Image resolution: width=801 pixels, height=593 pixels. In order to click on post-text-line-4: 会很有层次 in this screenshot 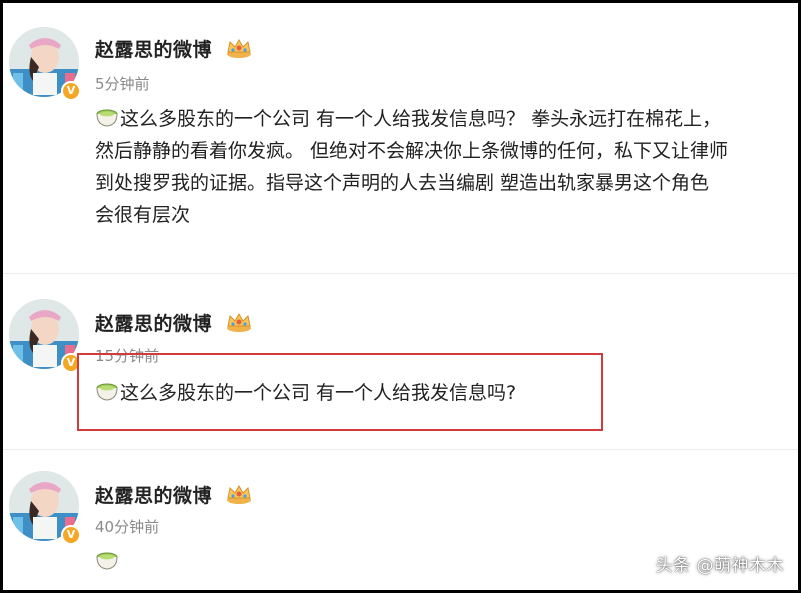, I will do `click(143, 215)`.